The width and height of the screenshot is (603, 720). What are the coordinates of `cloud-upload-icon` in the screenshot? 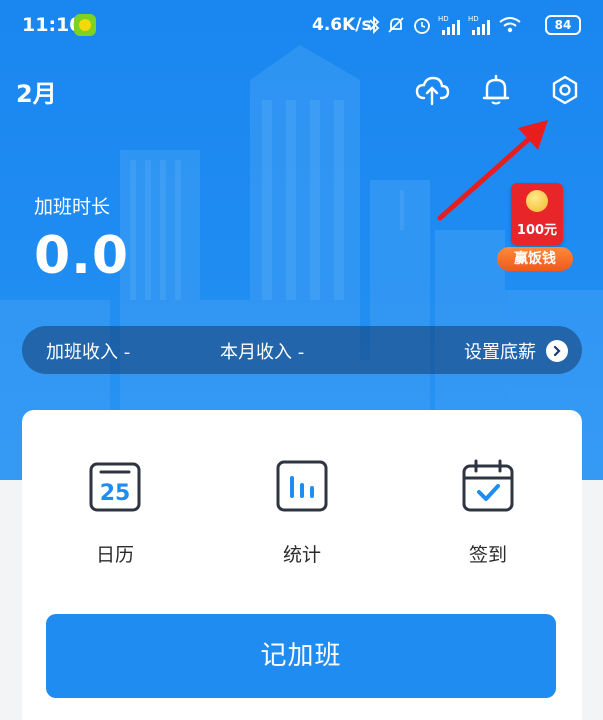 It's located at (432, 91).